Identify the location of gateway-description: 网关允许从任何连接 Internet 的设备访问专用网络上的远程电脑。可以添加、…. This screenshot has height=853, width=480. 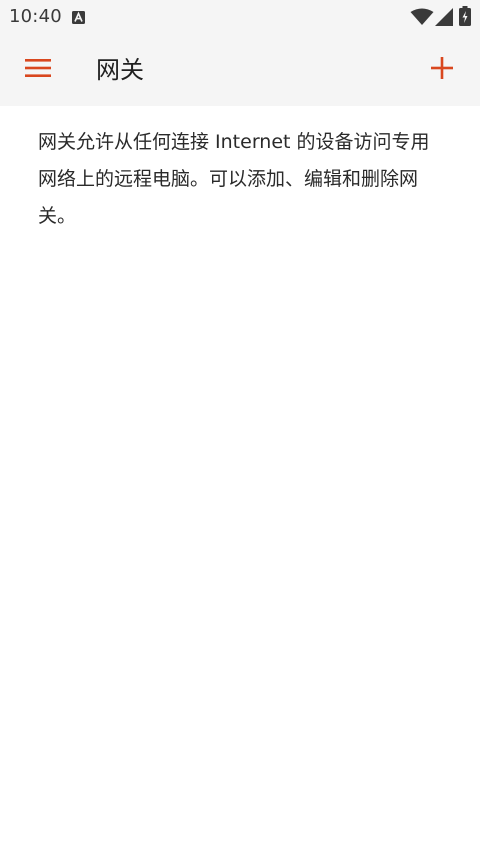
(234, 179).